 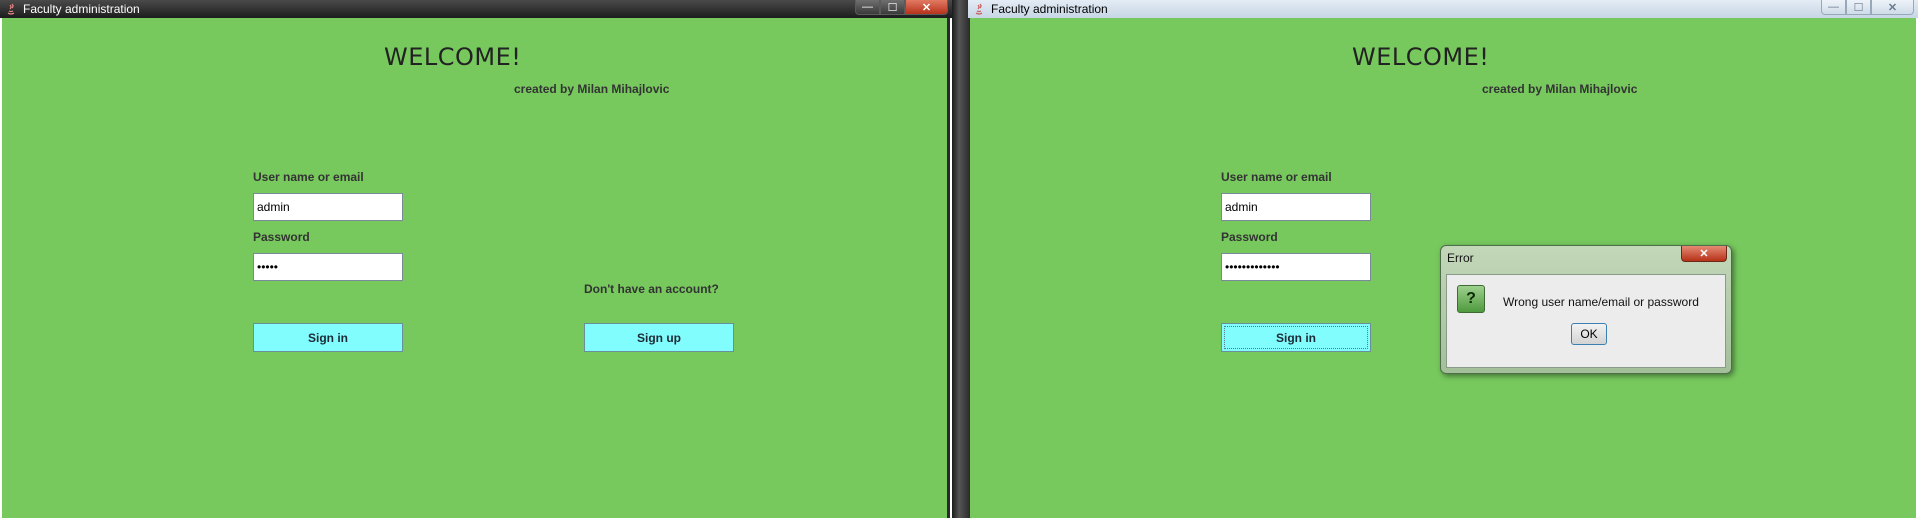 I want to click on question-icon: ?, so click(x=1471, y=299).